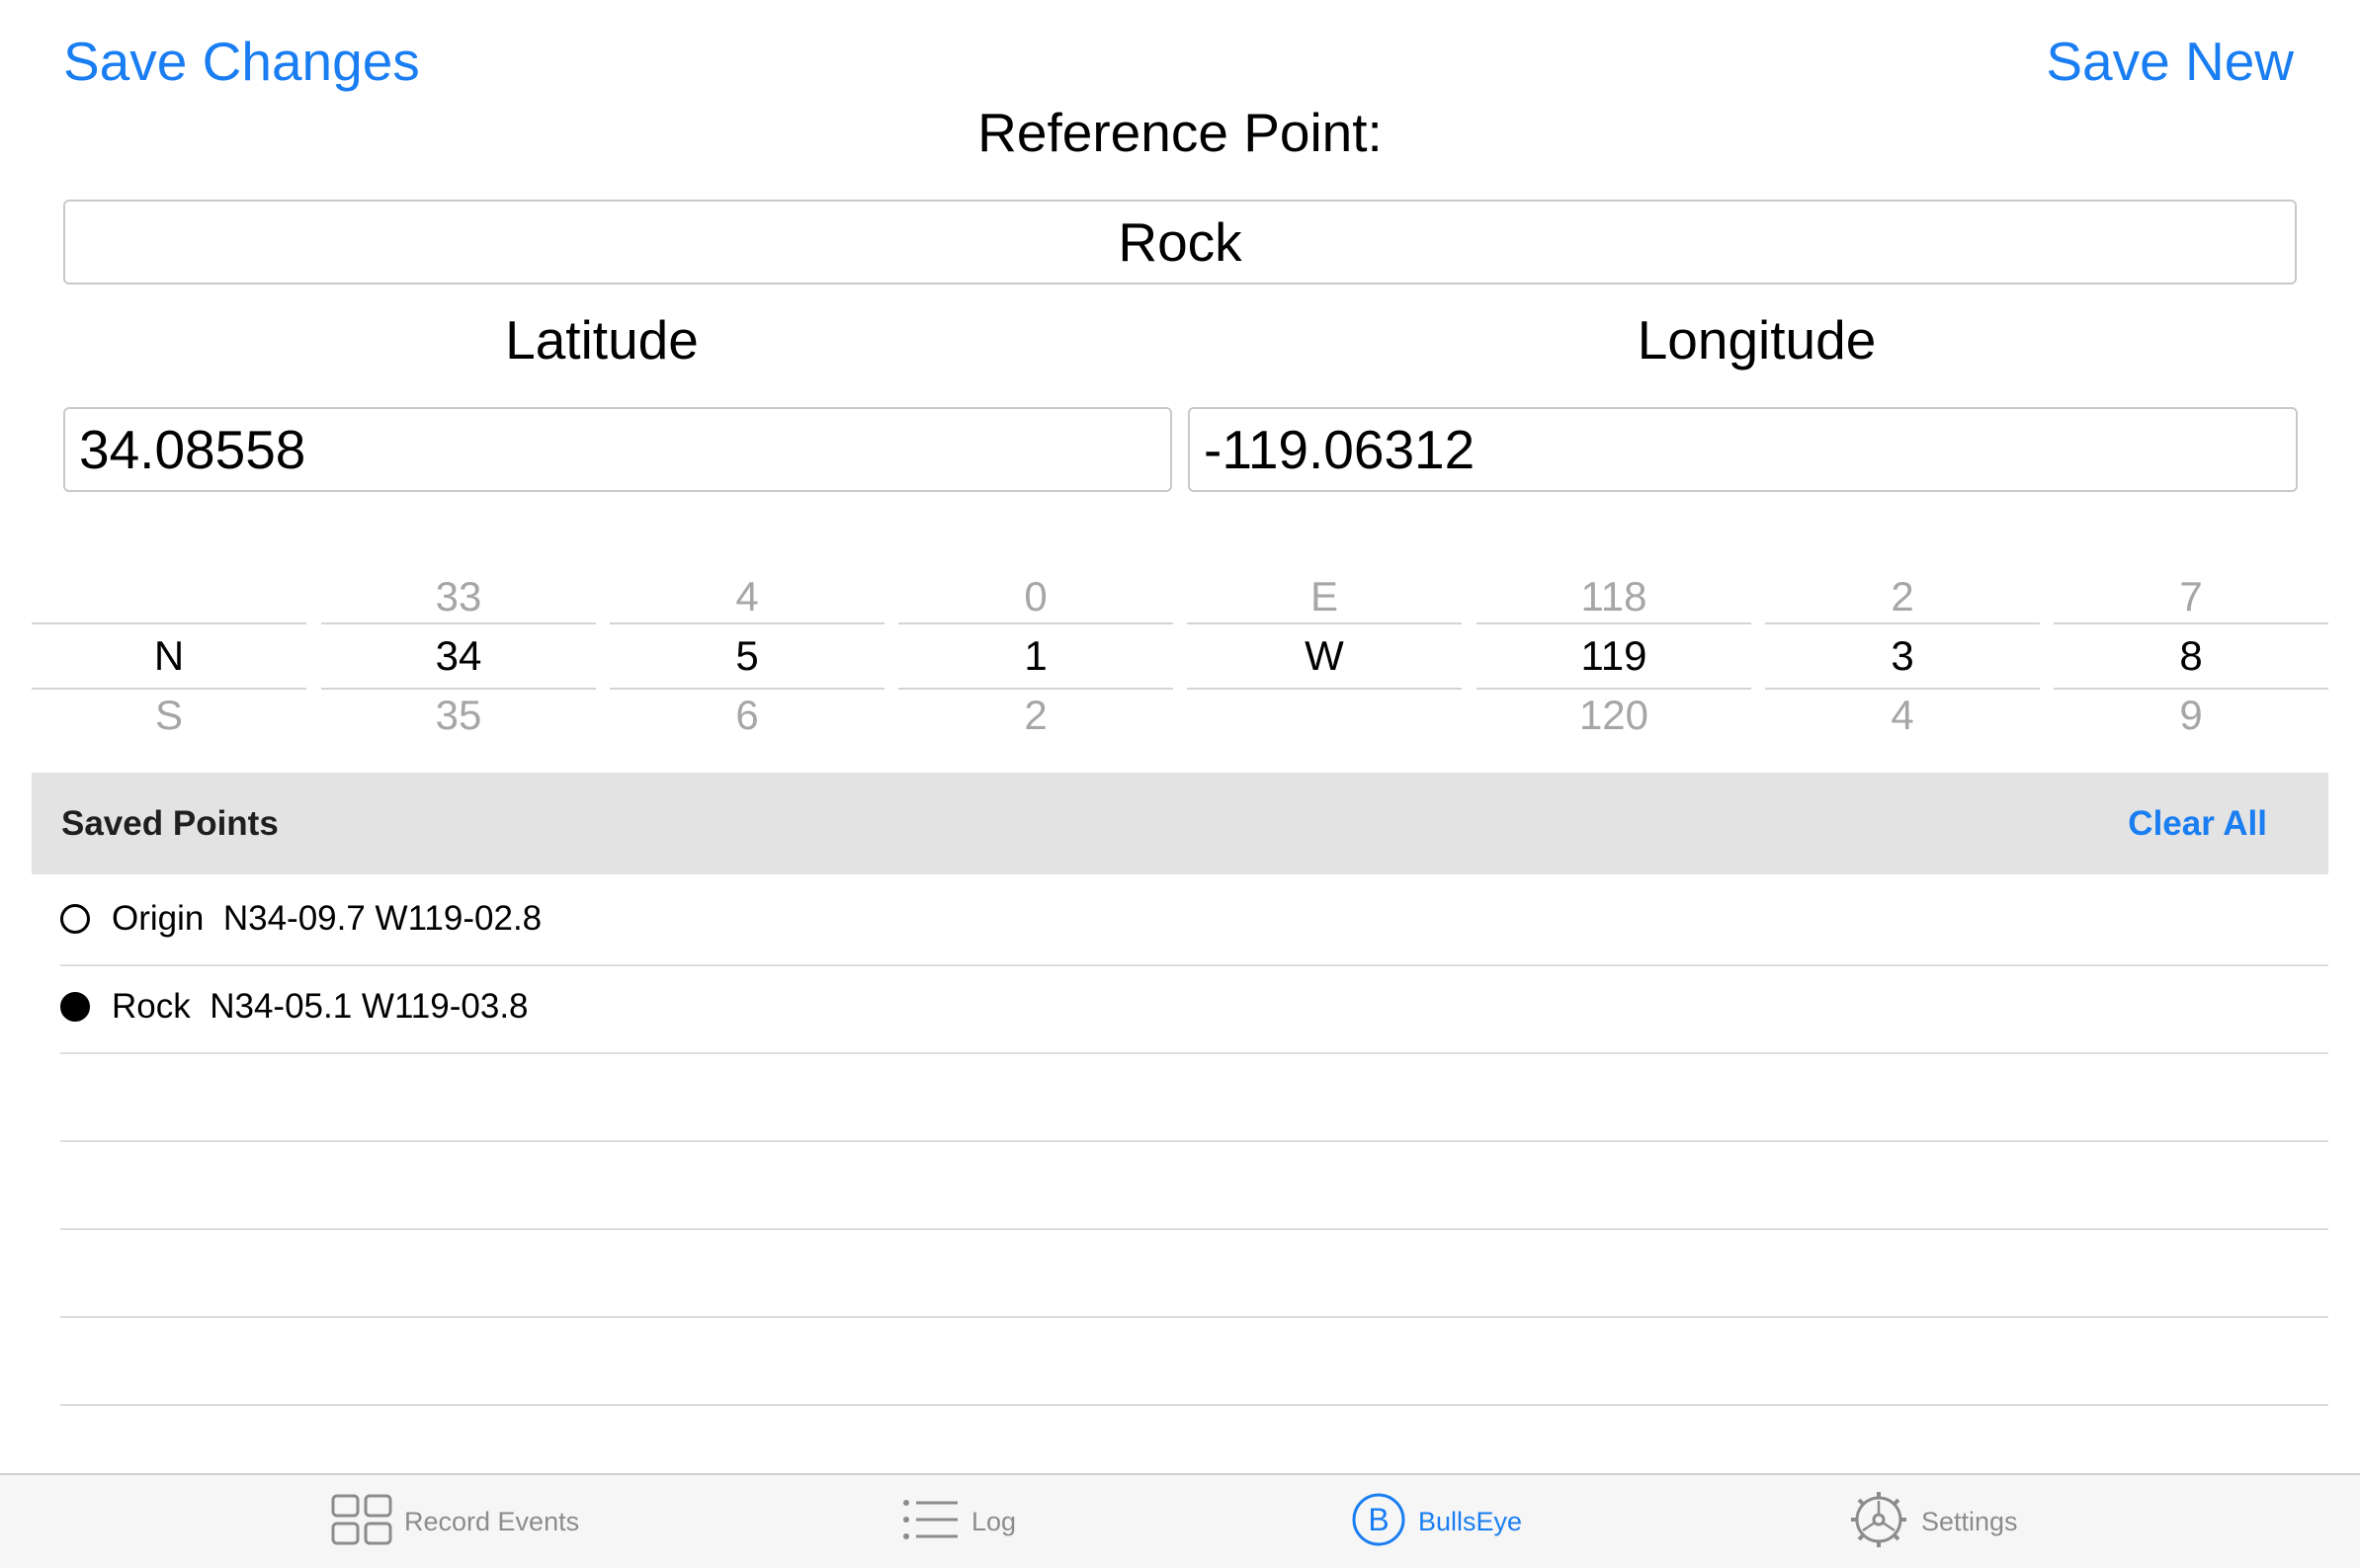 The image size is (2360, 1568). I want to click on picker-column-hemisphere-lat: N S, so click(169, 652).